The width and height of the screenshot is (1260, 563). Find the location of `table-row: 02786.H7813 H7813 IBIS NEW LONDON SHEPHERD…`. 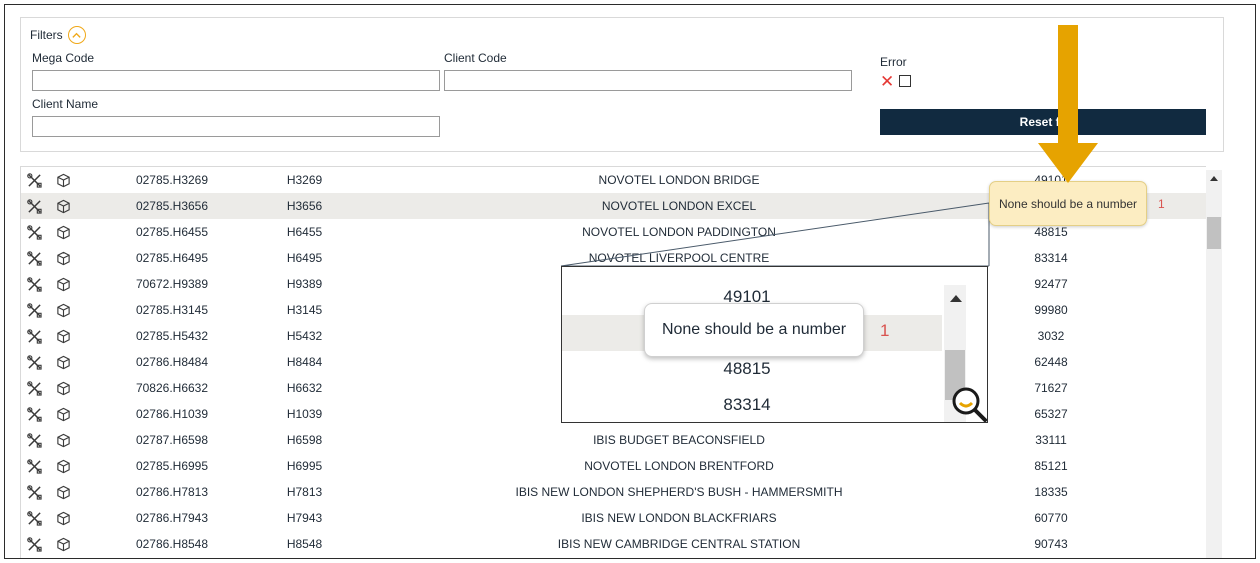

table-row: 02786.H7813 H7813 IBIS NEW LONDON SHEPHERD… is located at coordinates (613, 492).